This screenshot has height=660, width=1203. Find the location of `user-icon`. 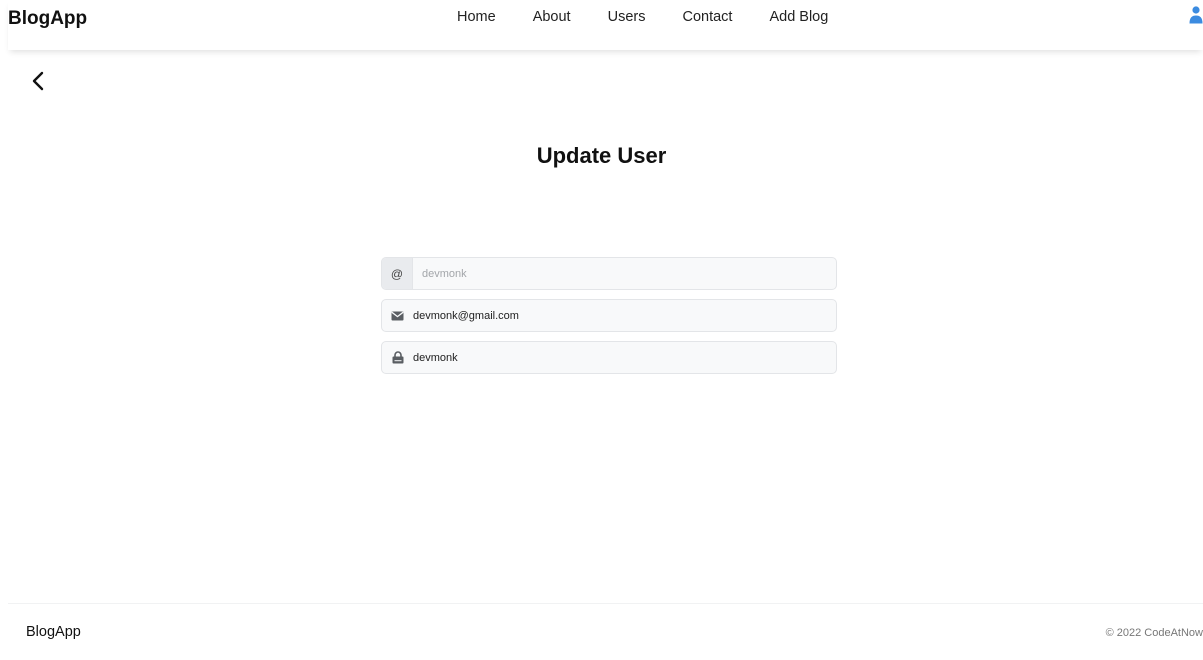

user-icon is located at coordinates (1196, 15).